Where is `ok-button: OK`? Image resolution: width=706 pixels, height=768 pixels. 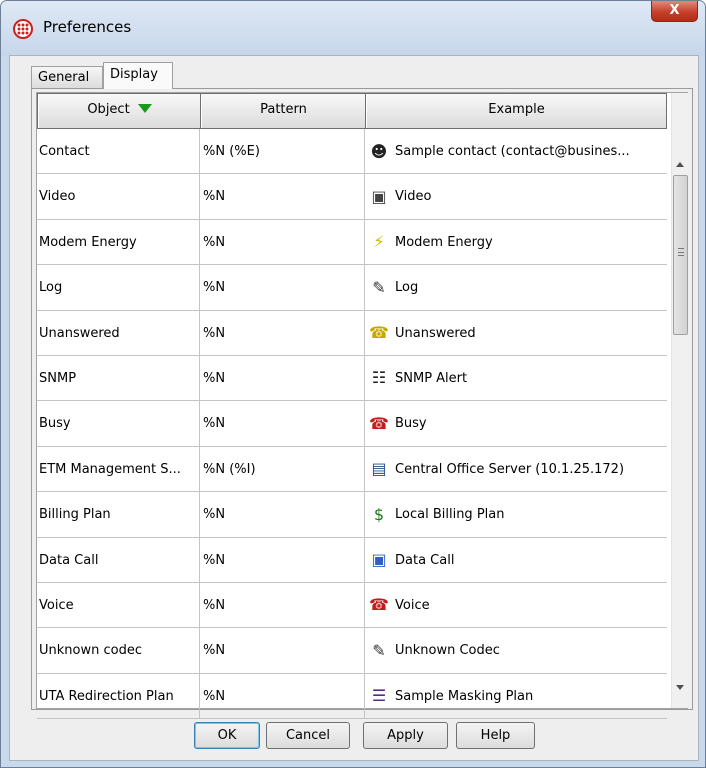
ok-button: OK is located at coordinates (227, 735).